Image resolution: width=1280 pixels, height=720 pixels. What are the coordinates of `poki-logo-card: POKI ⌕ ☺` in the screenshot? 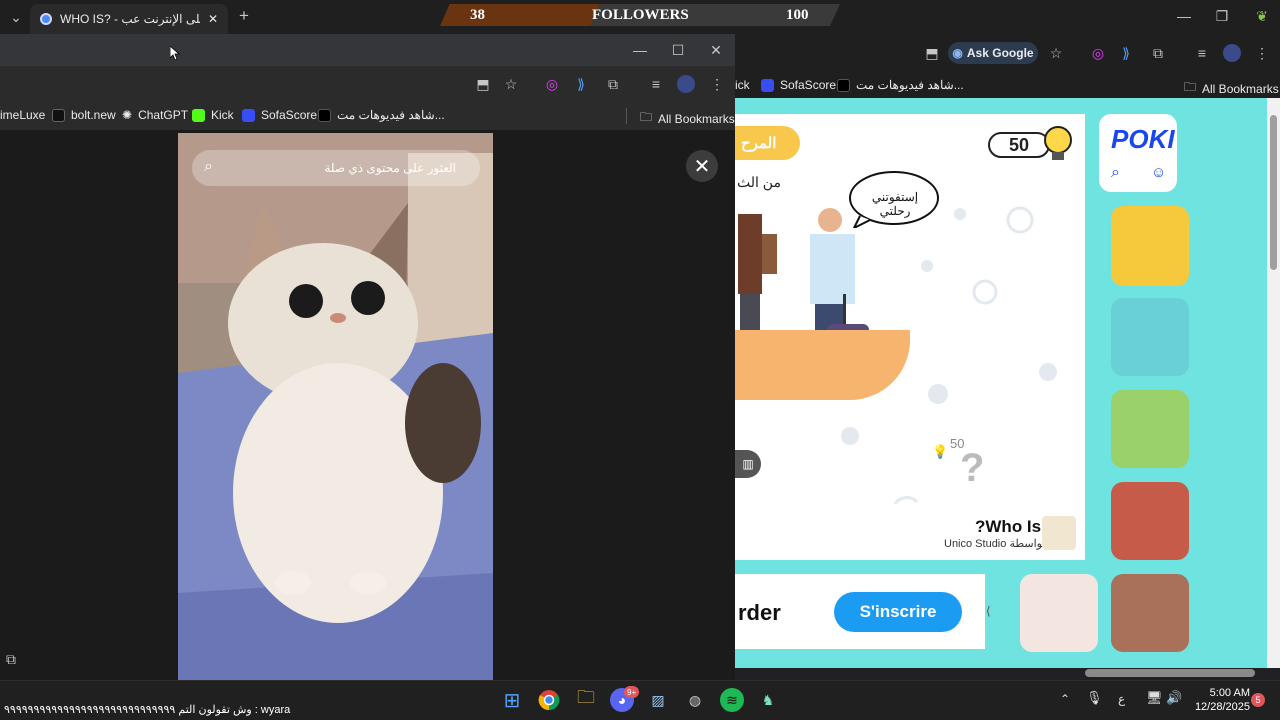 It's located at (1138, 153).